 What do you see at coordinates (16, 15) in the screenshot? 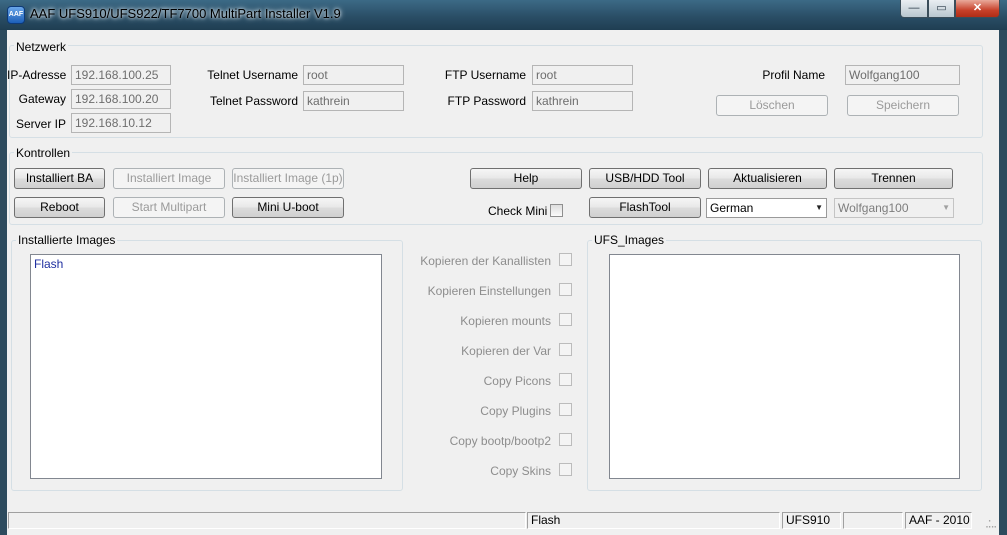
I see `app-icon: AAF` at bounding box center [16, 15].